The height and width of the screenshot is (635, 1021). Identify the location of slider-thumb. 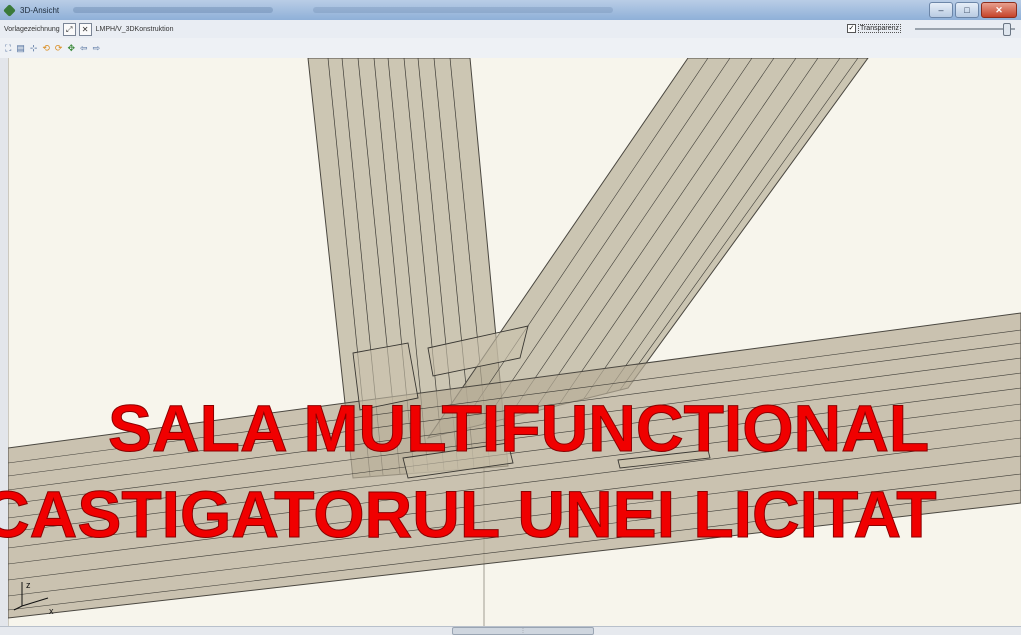
(1007, 29).